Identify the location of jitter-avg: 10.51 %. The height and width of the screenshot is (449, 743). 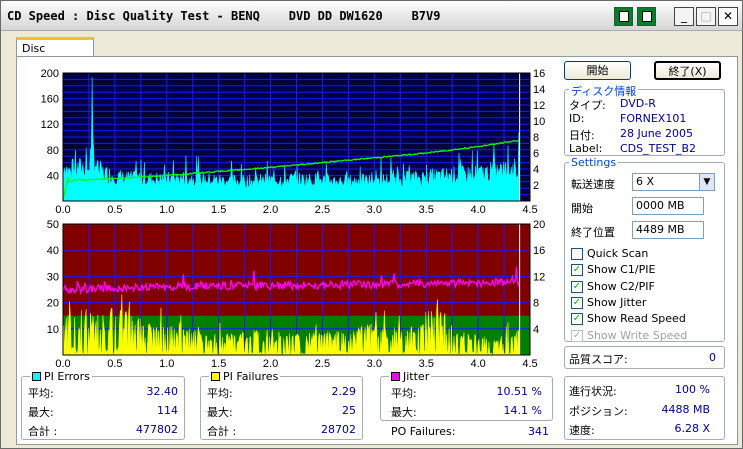
(519, 391).